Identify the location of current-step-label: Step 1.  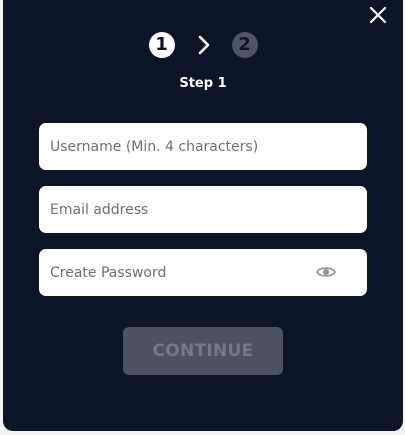
(203, 83).